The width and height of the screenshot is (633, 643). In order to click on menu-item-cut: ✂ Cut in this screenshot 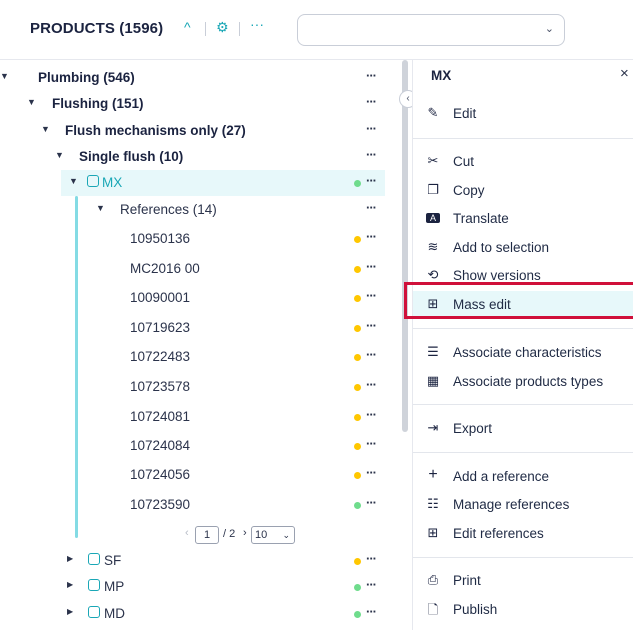, I will do `click(523, 162)`.